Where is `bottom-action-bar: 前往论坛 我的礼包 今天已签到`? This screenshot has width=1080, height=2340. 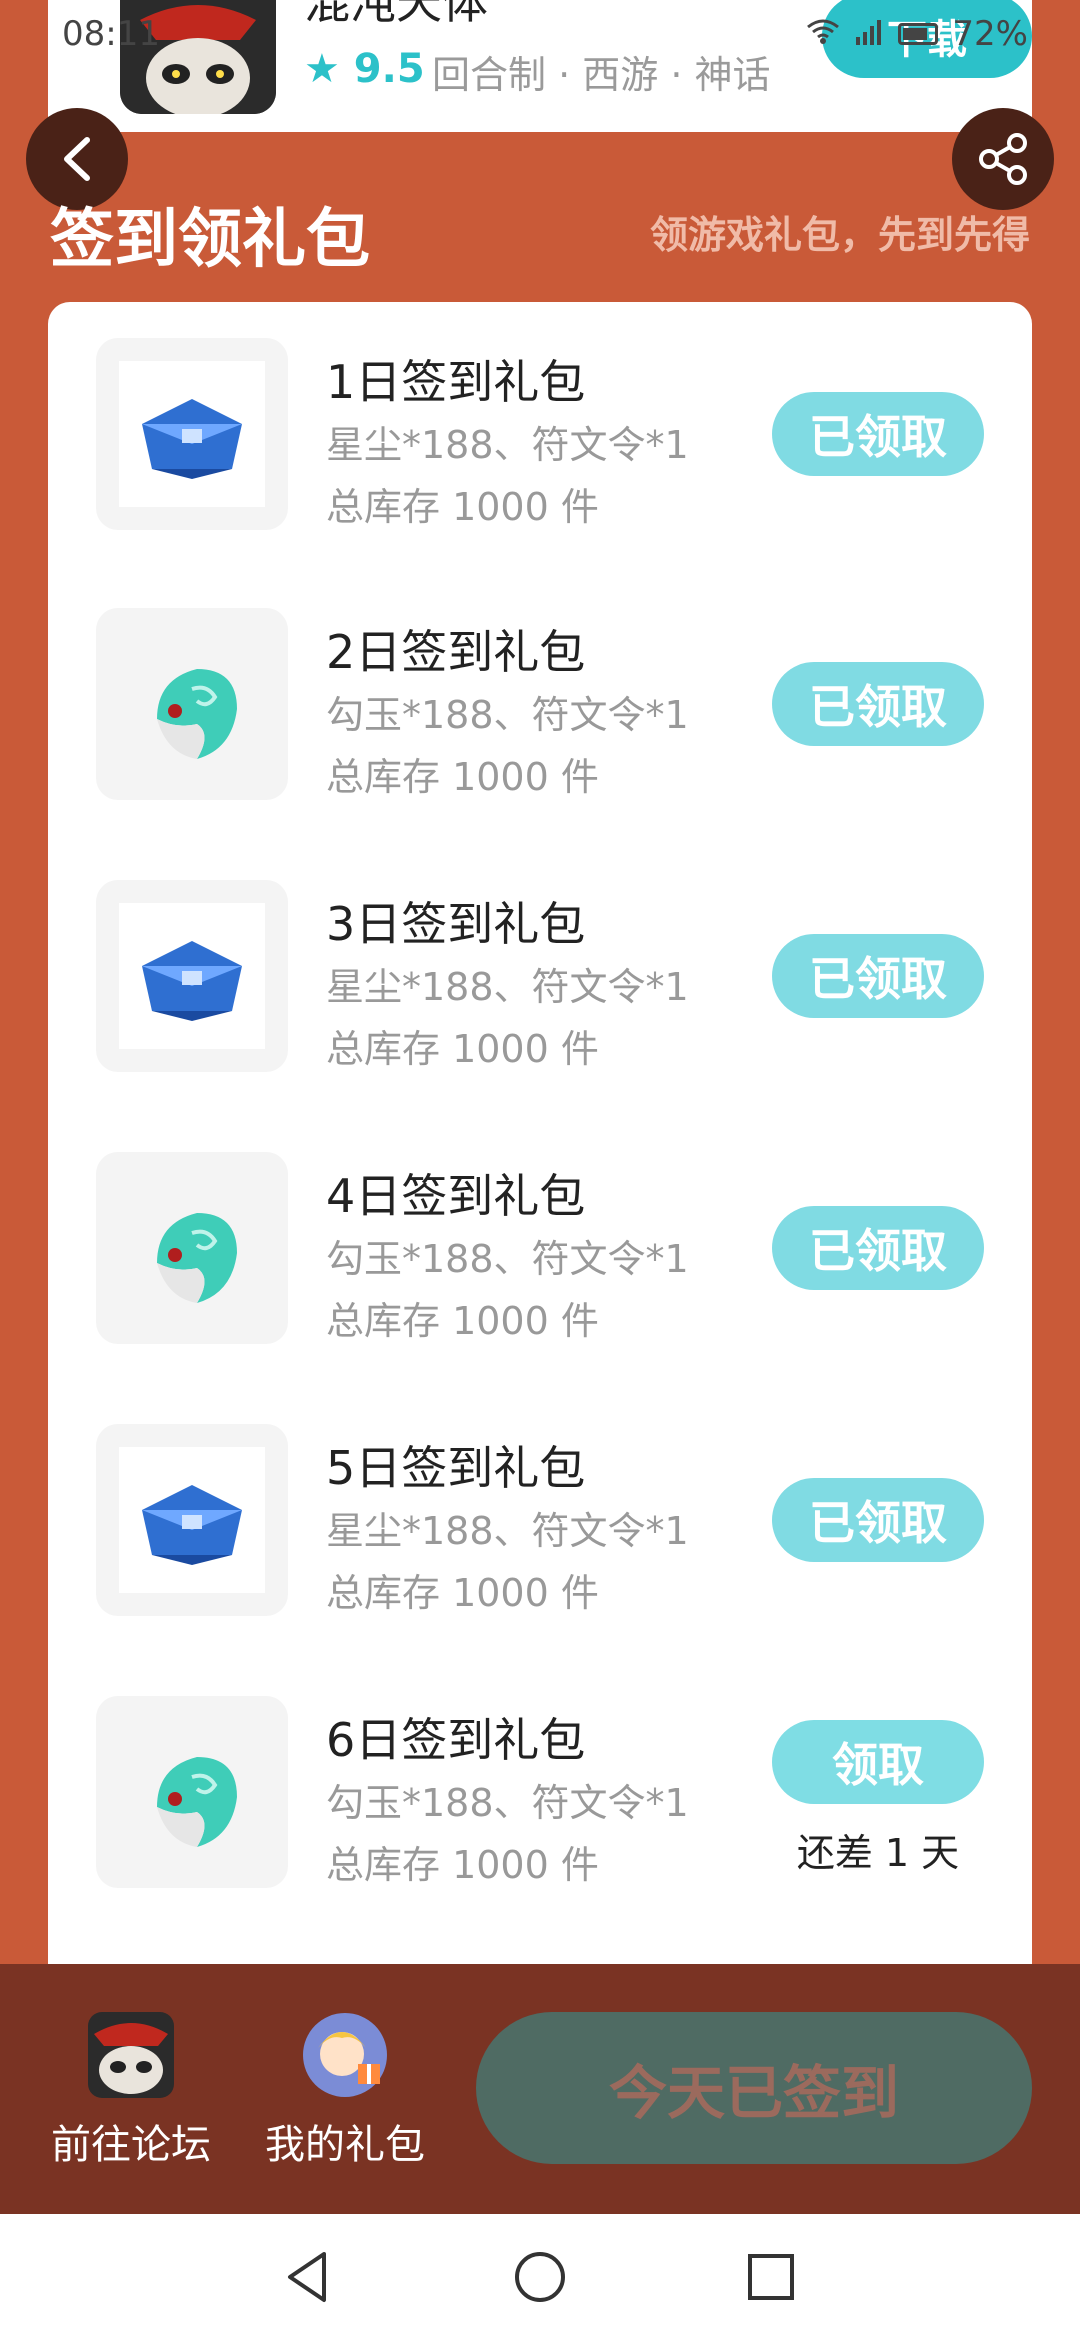 bottom-action-bar: 前往论坛 我的礼包 今天已签到 is located at coordinates (540, 2089).